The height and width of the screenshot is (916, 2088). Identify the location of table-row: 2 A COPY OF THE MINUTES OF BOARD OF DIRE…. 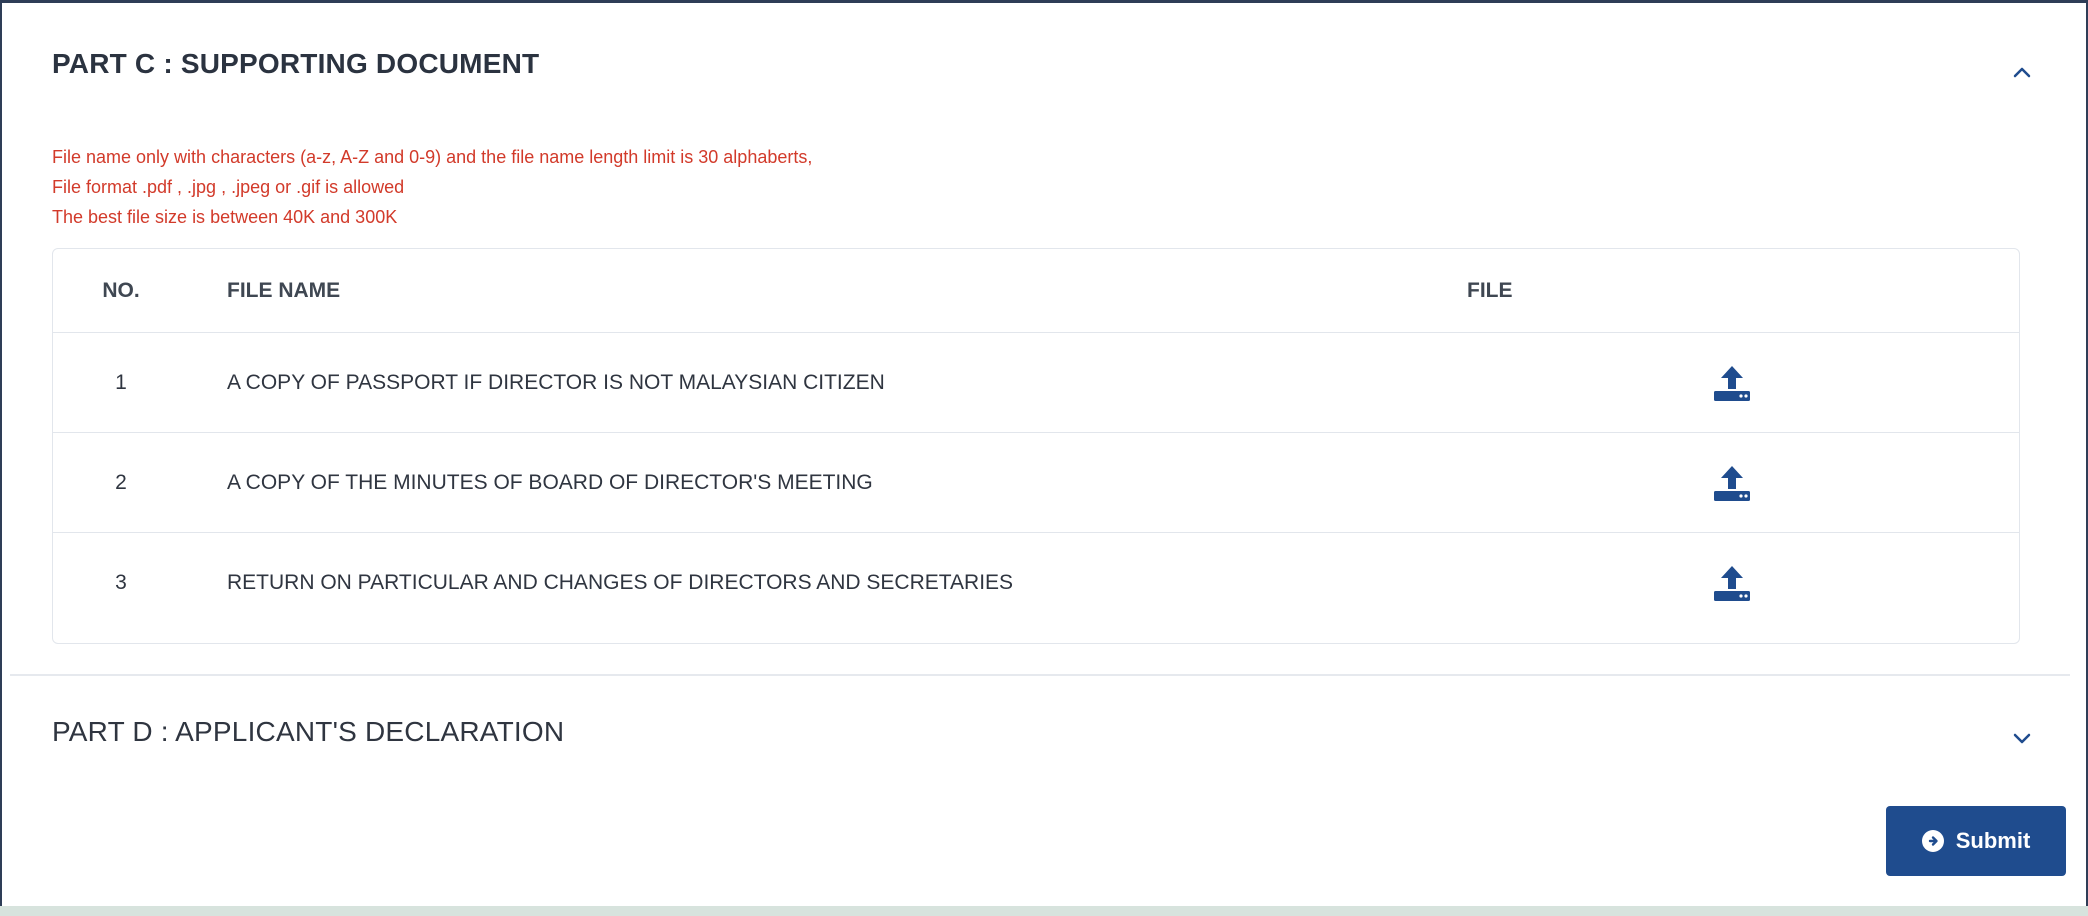
(1036, 483).